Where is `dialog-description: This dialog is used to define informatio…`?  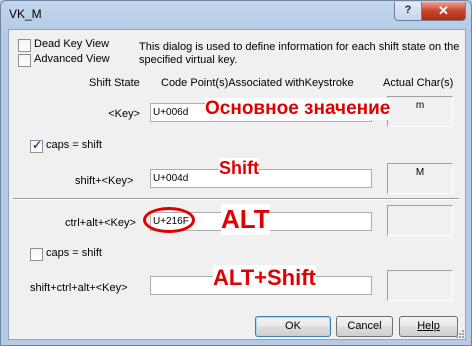
dialog-description: This dialog is used to define informatio… is located at coordinates (299, 53).